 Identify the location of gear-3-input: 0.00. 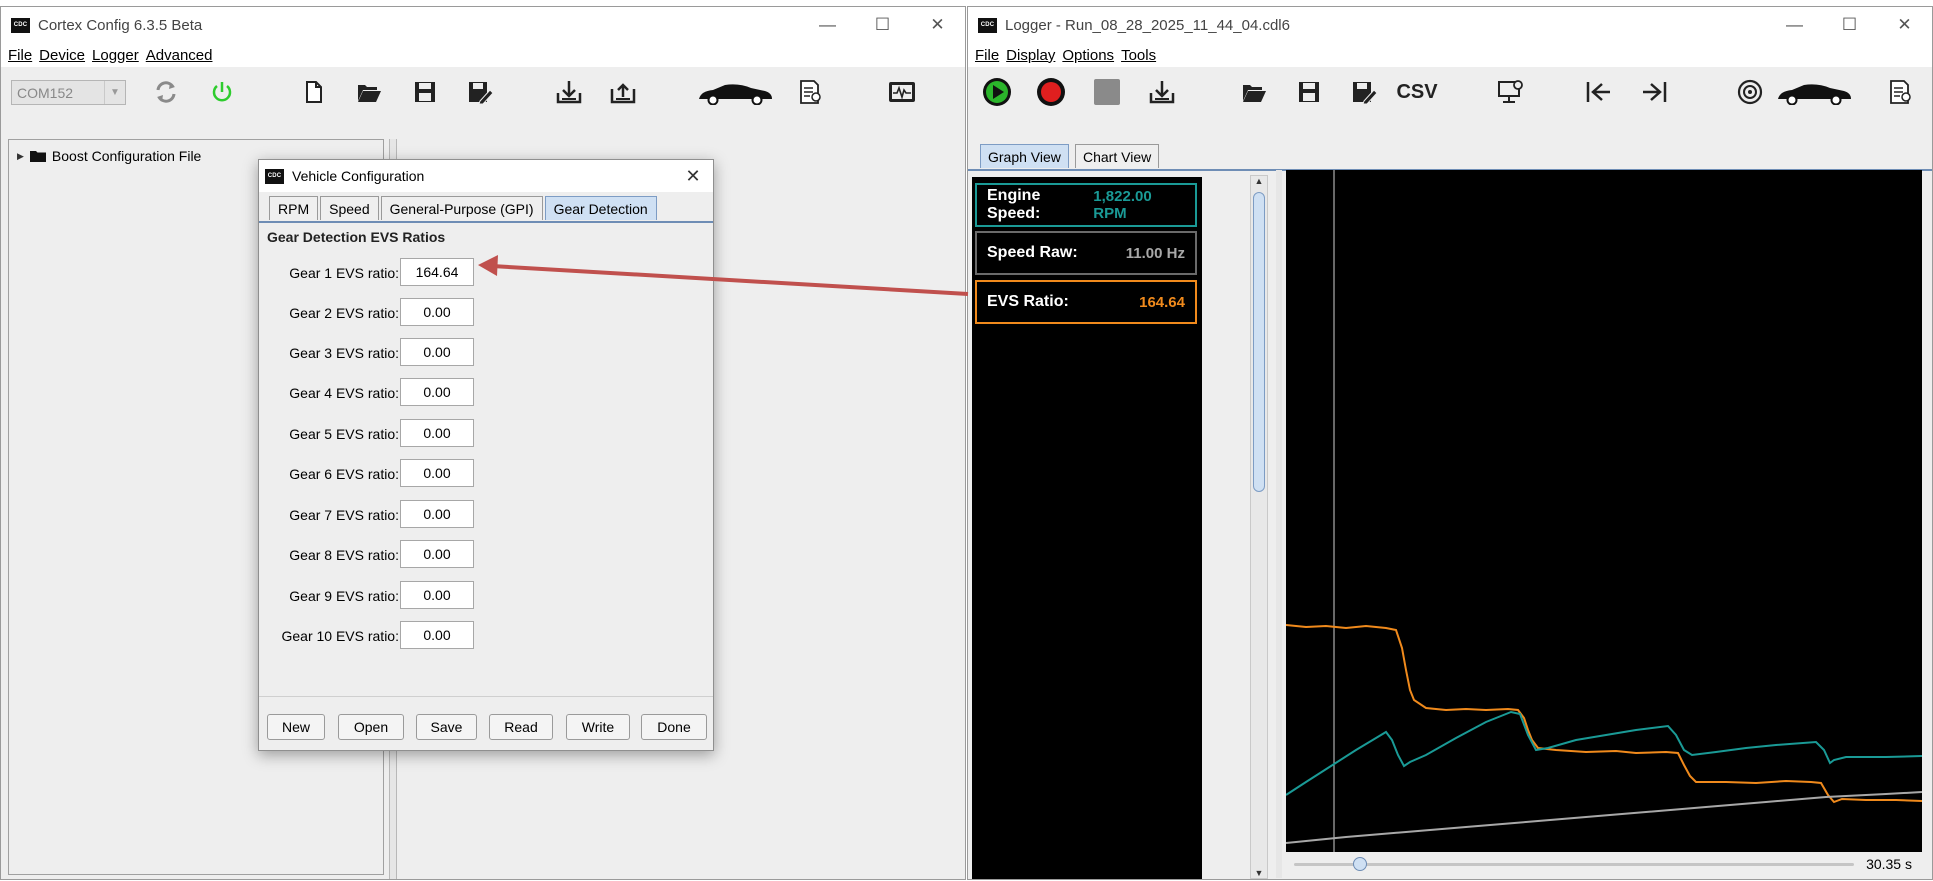
(437, 352).